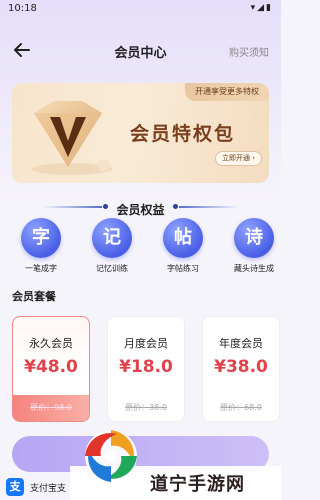  What do you see at coordinates (261, 8) in the screenshot?
I see `status-icons: ▾◢▮` at bounding box center [261, 8].